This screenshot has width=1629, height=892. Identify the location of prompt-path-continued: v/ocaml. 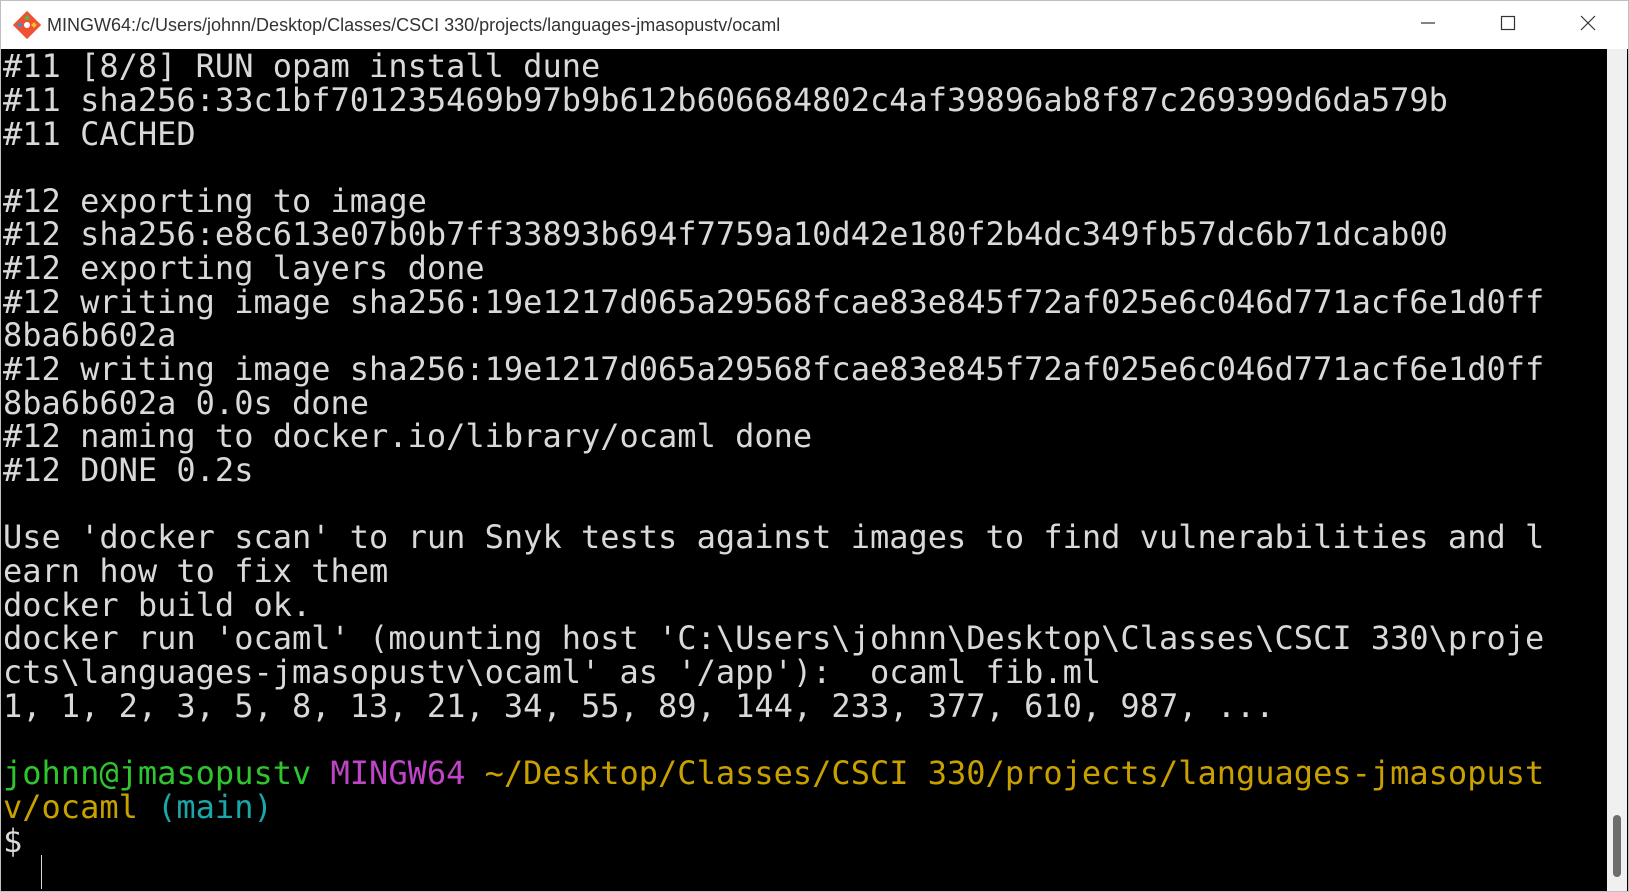
(70, 807).